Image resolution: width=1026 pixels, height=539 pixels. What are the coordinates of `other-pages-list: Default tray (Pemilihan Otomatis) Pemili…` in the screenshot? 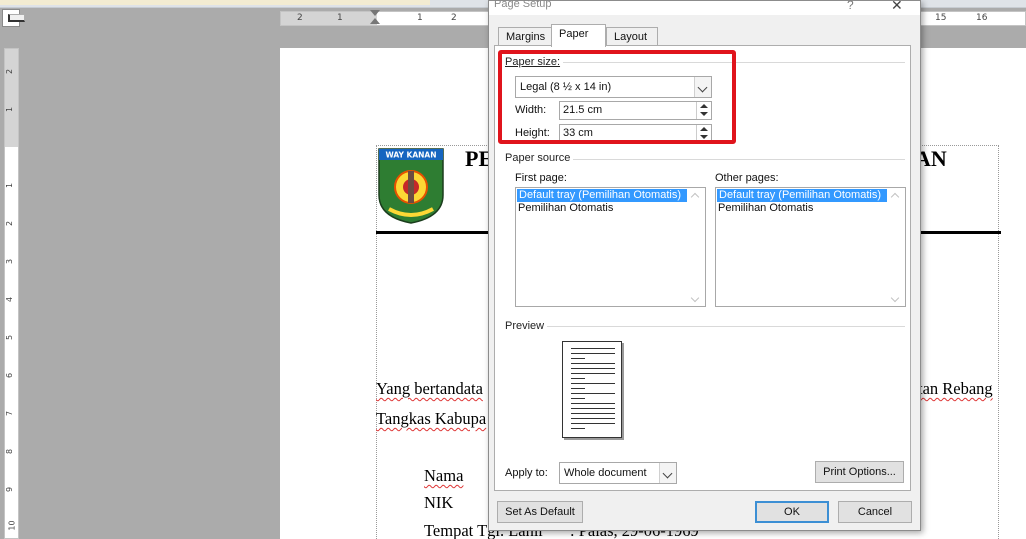 It's located at (810, 247).